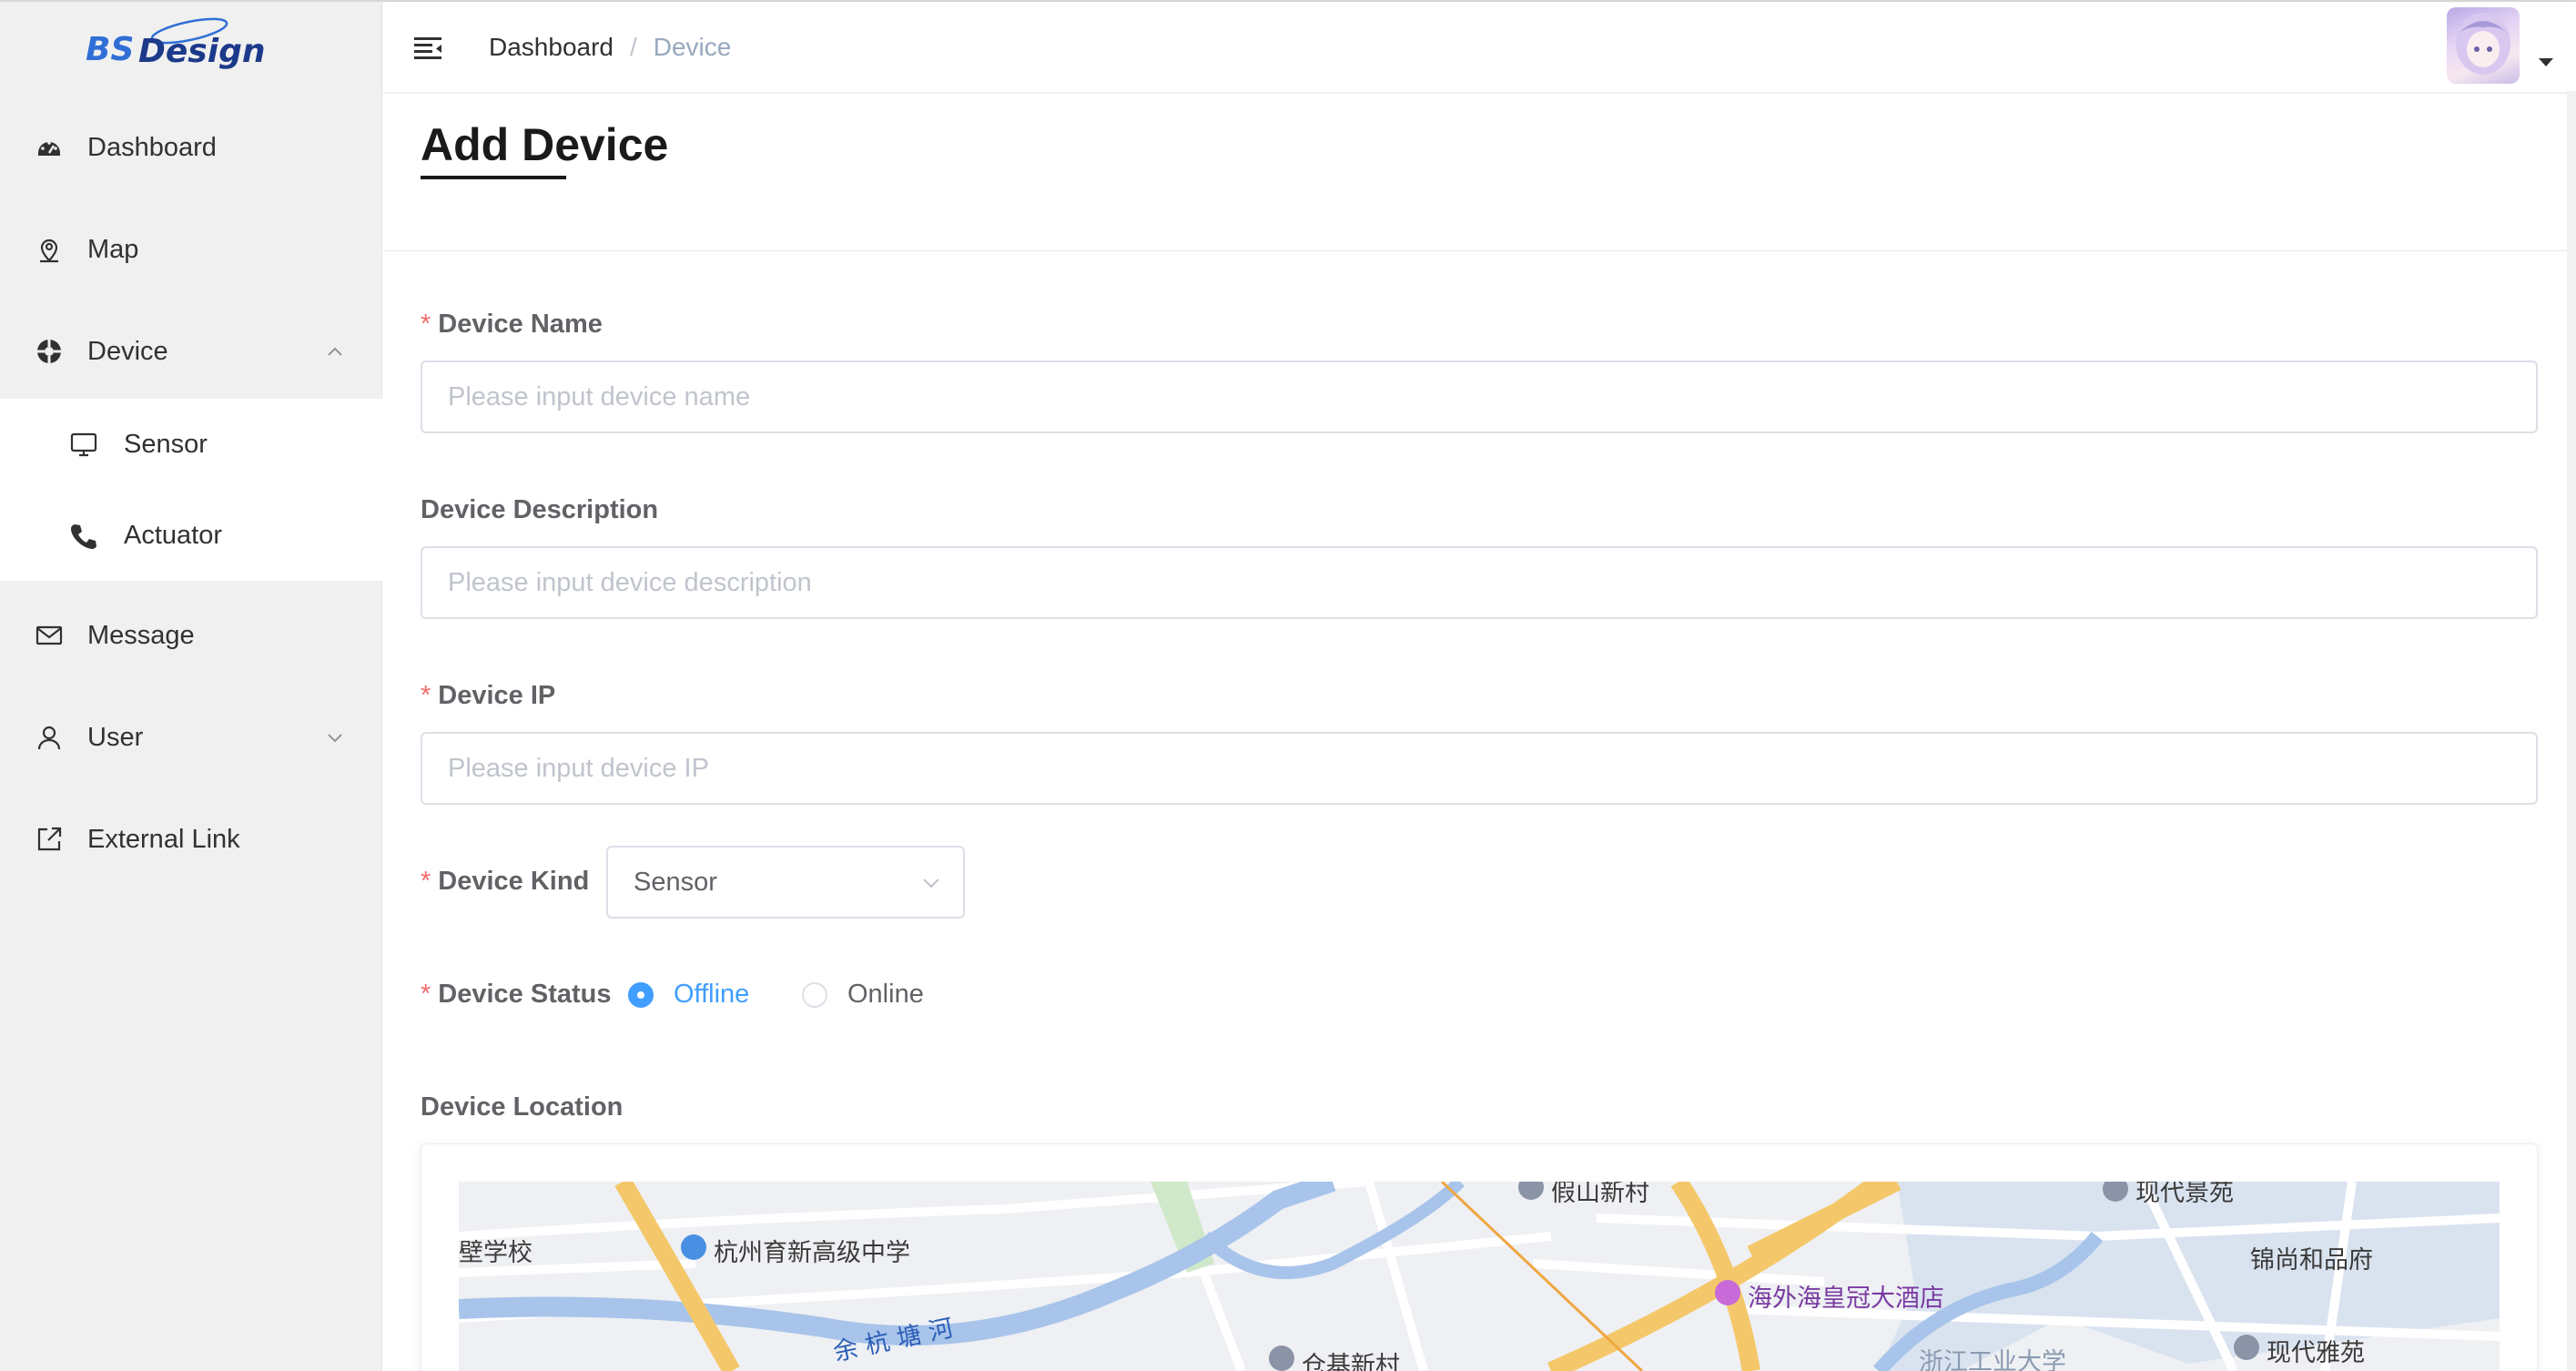 The height and width of the screenshot is (1371, 2576). Describe the element at coordinates (505, 881) in the screenshot. I see `device-kind-label: * Device Kind` at that location.